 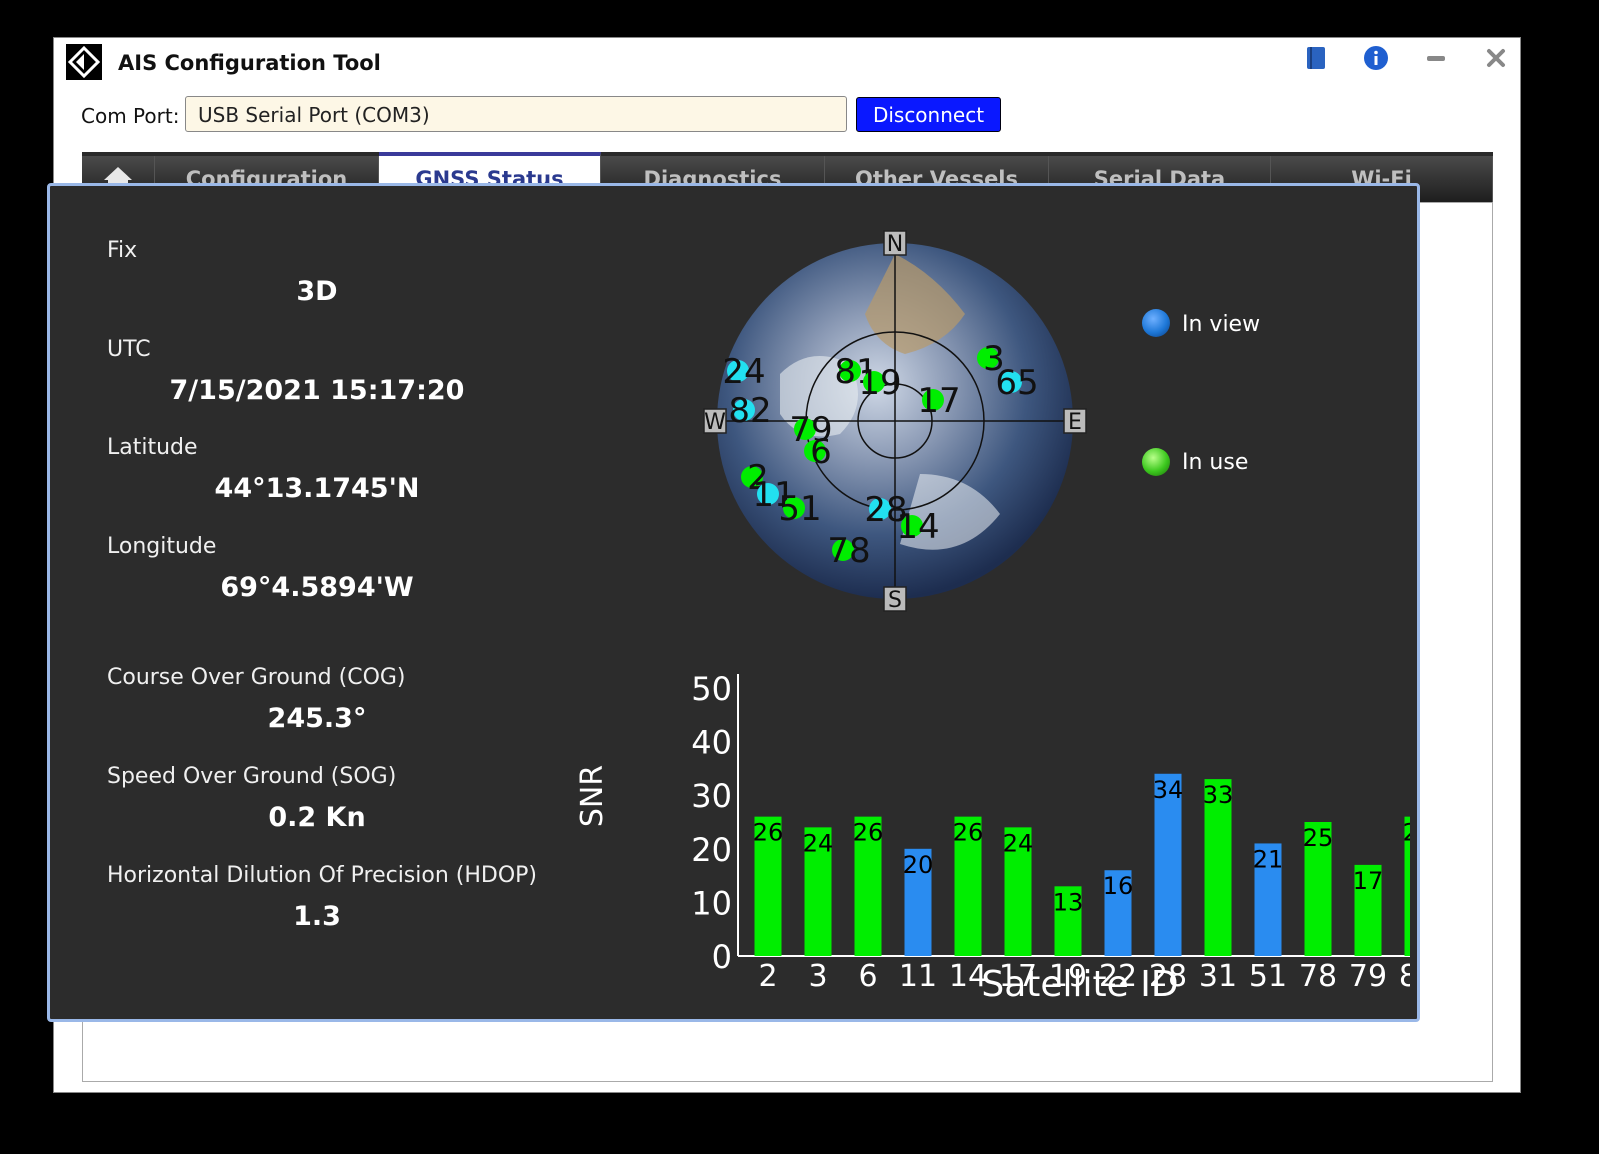 What do you see at coordinates (1316, 58) in the screenshot?
I see `book-icon` at bounding box center [1316, 58].